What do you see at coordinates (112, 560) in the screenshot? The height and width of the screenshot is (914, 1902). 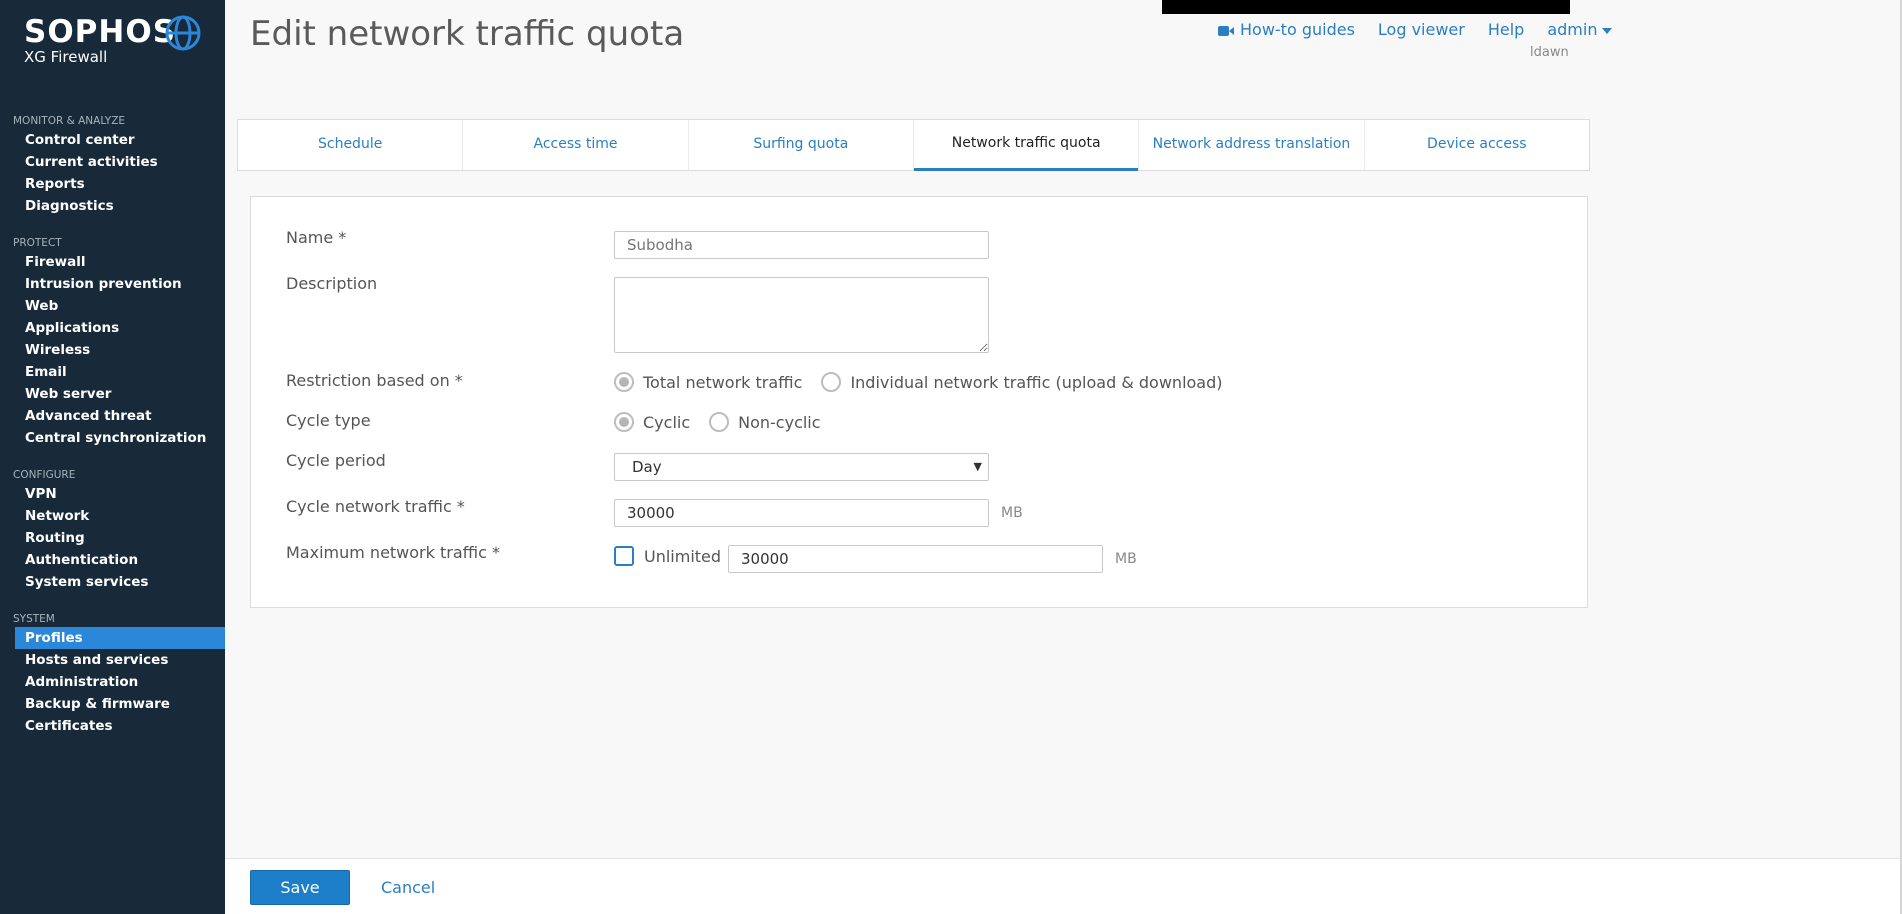 I see `sidebar-item-authentication: Authentication` at bounding box center [112, 560].